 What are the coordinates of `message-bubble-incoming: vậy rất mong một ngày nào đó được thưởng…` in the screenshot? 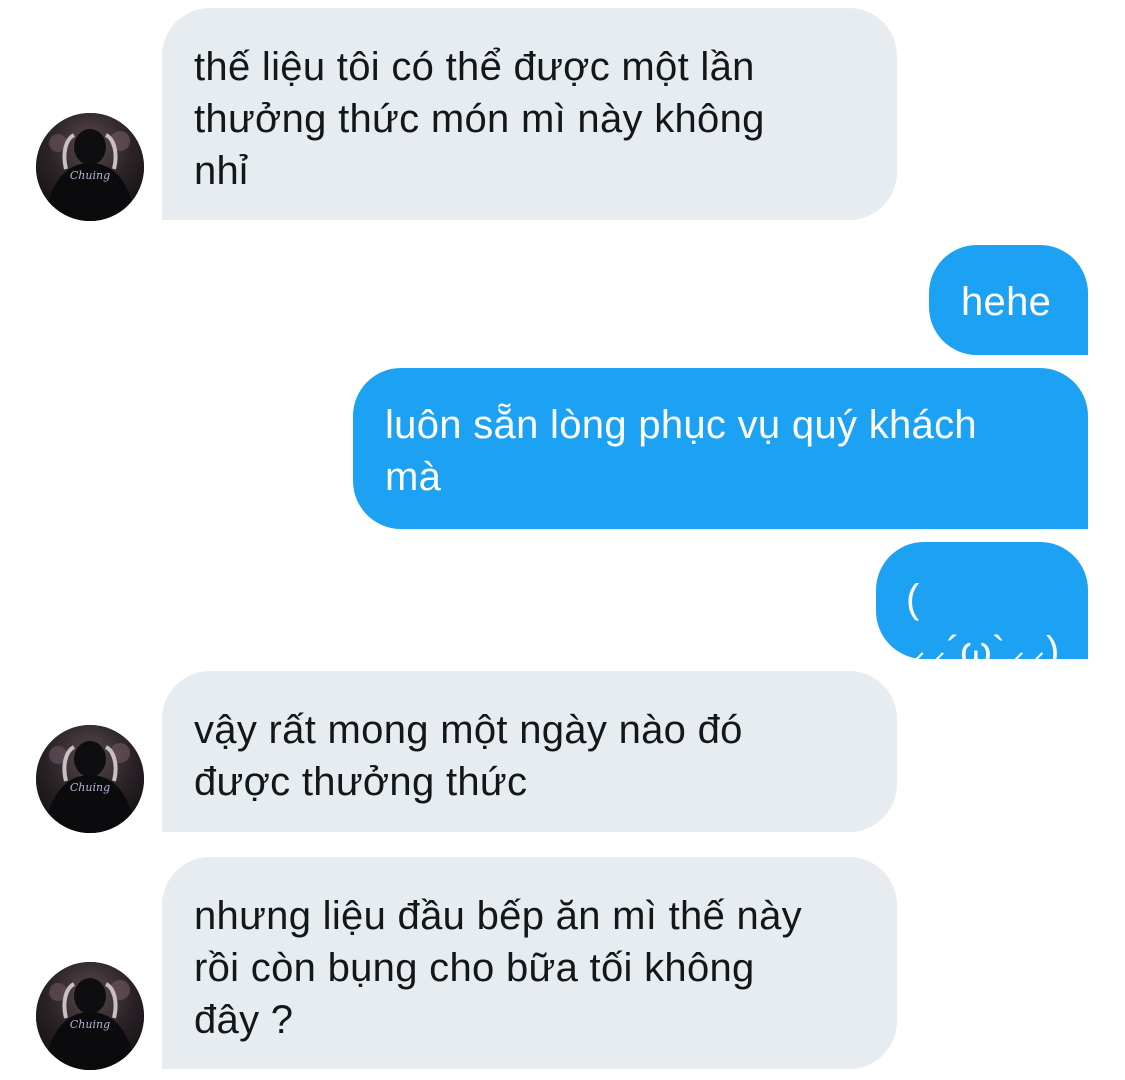 It's located at (529, 751).